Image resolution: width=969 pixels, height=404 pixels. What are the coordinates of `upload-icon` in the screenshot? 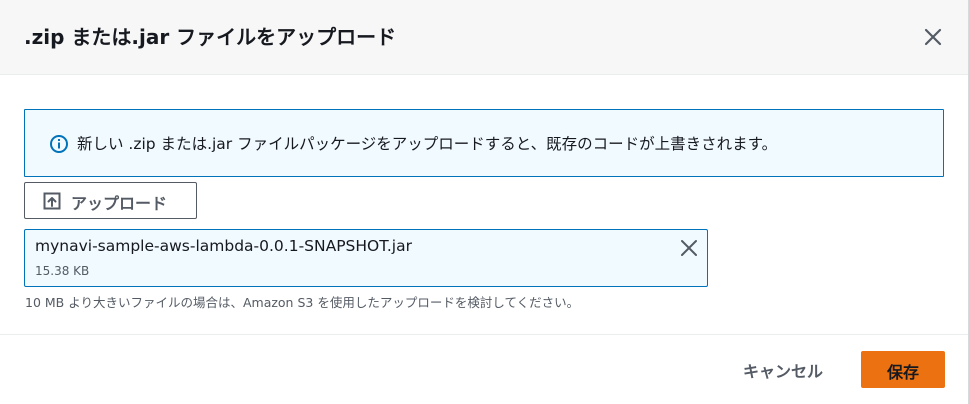 It's located at (52, 201).